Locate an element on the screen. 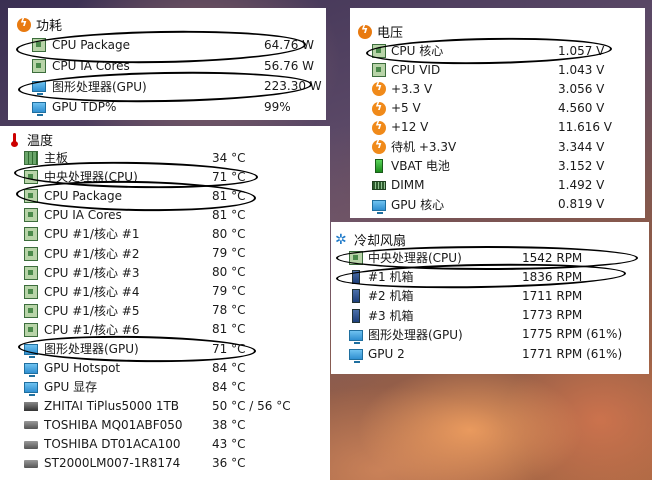 The image size is (652, 480). power-row: CPU IA Cores 56.76 W is located at coordinates (167, 66).